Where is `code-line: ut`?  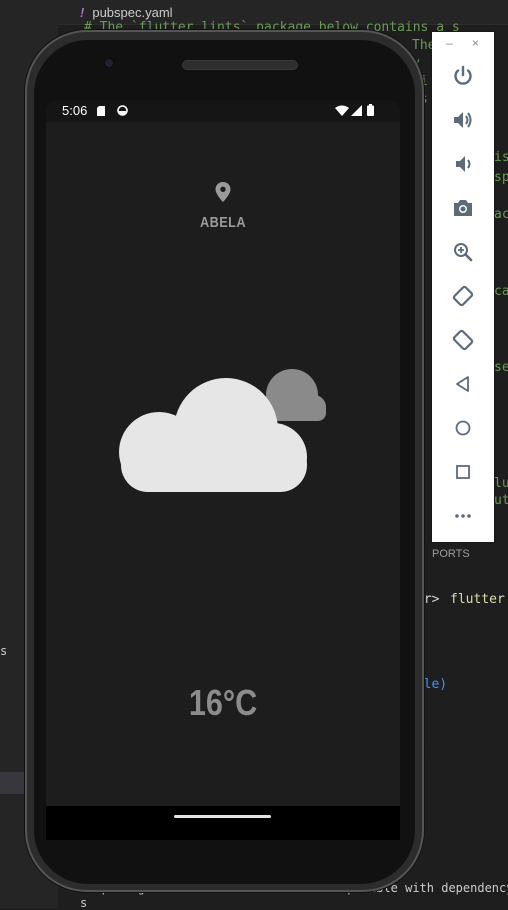 code-line: ut is located at coordinates (501, 500).